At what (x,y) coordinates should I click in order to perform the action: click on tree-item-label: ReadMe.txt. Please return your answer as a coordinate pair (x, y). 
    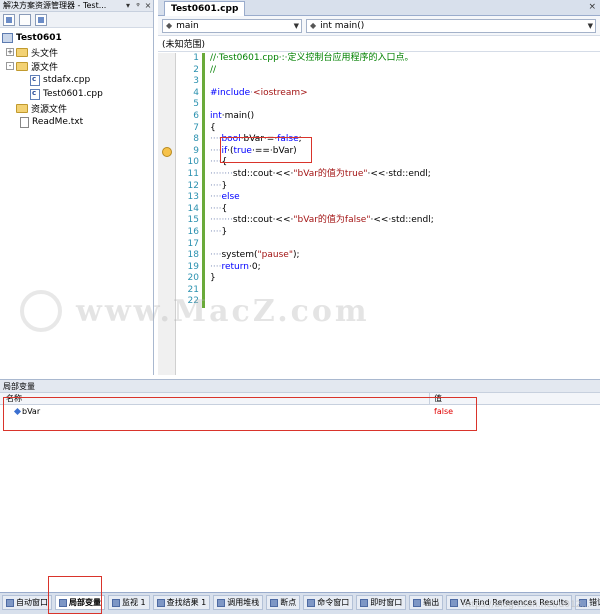
    Looking at the image, I should click on (58, 122).